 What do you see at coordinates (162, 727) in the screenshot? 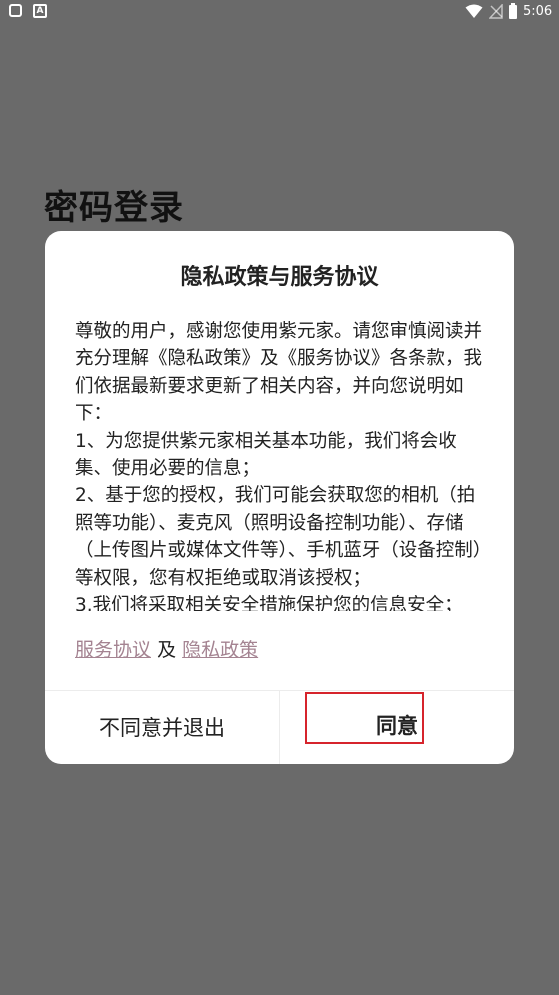
I see `disagree-exit-button: 不同意并退出` at bounding box center [162, 727].